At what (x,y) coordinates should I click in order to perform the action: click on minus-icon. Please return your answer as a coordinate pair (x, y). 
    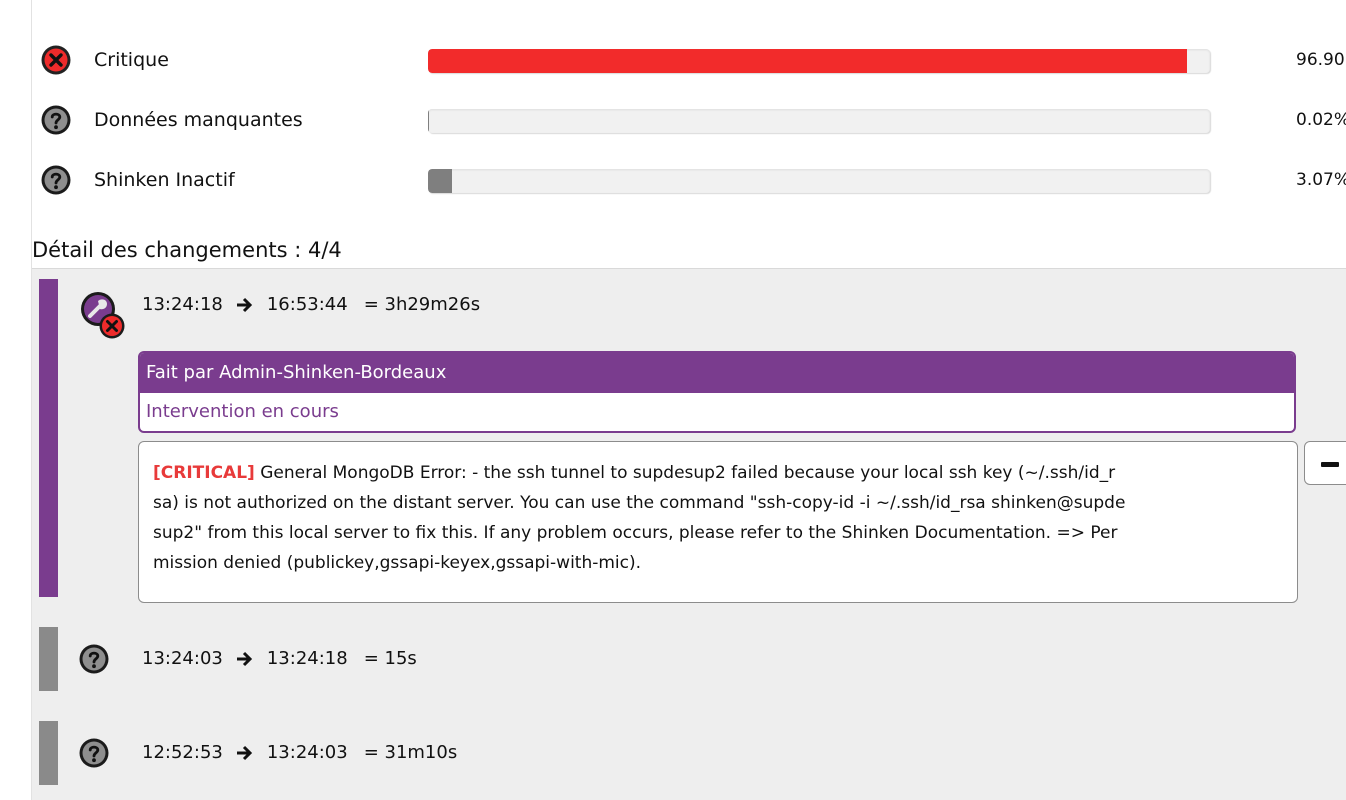
    Looking at the image, I should click on (1330, 464).